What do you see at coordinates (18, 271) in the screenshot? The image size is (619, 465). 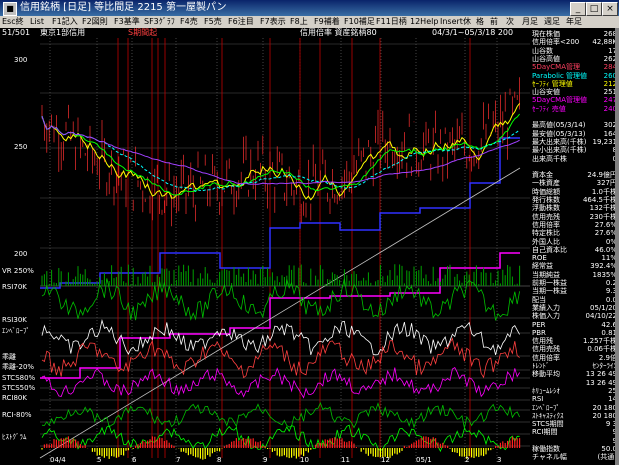 I see `panel-label-vr: VR 250%` at bounding box center [18, 271].